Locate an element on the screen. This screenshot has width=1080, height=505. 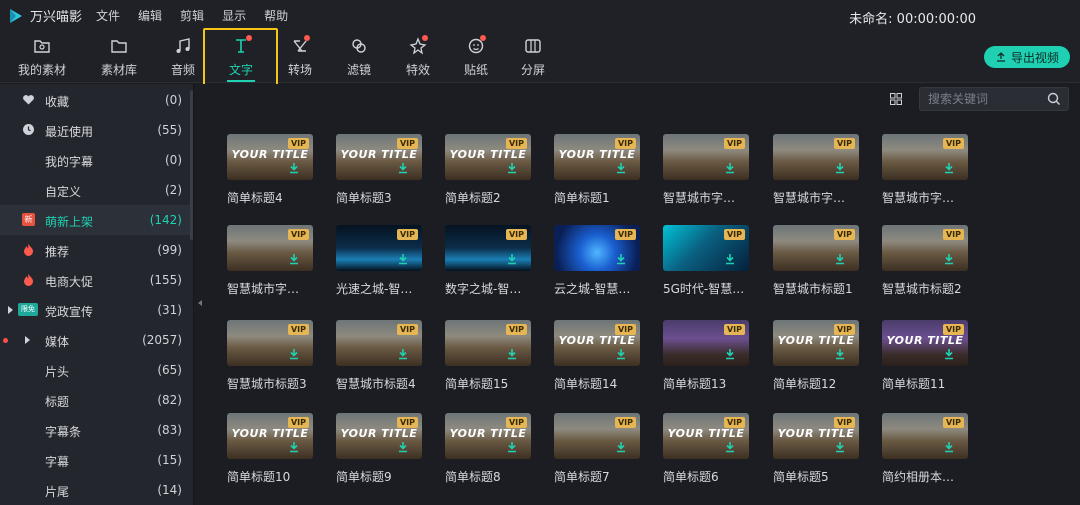
sidebar-item-media: 媒体 (2057) is located at coordinates (96, 340).